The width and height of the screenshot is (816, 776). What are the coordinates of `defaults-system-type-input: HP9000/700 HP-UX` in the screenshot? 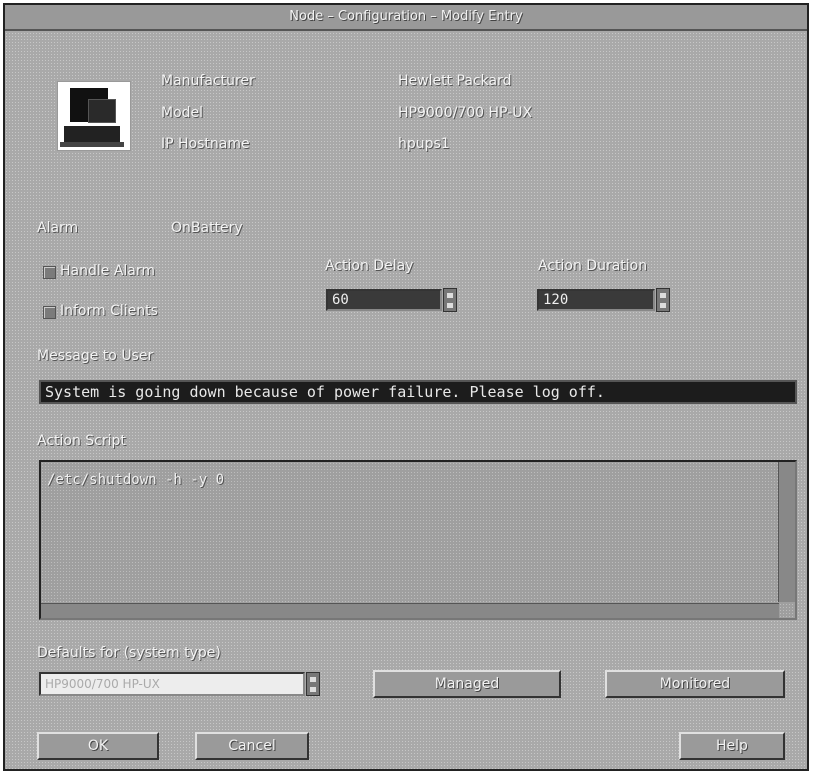 It's located at (172, 684).